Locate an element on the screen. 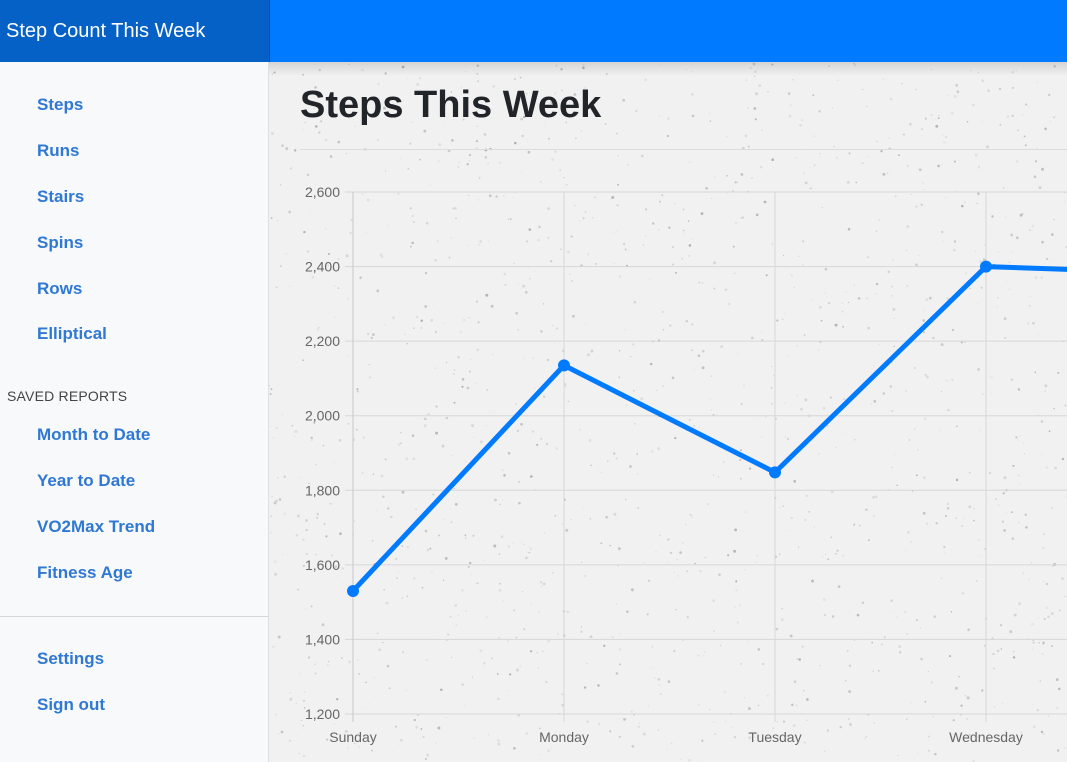  y-tick-label: 2,000 is located at coordinates (322, 416).